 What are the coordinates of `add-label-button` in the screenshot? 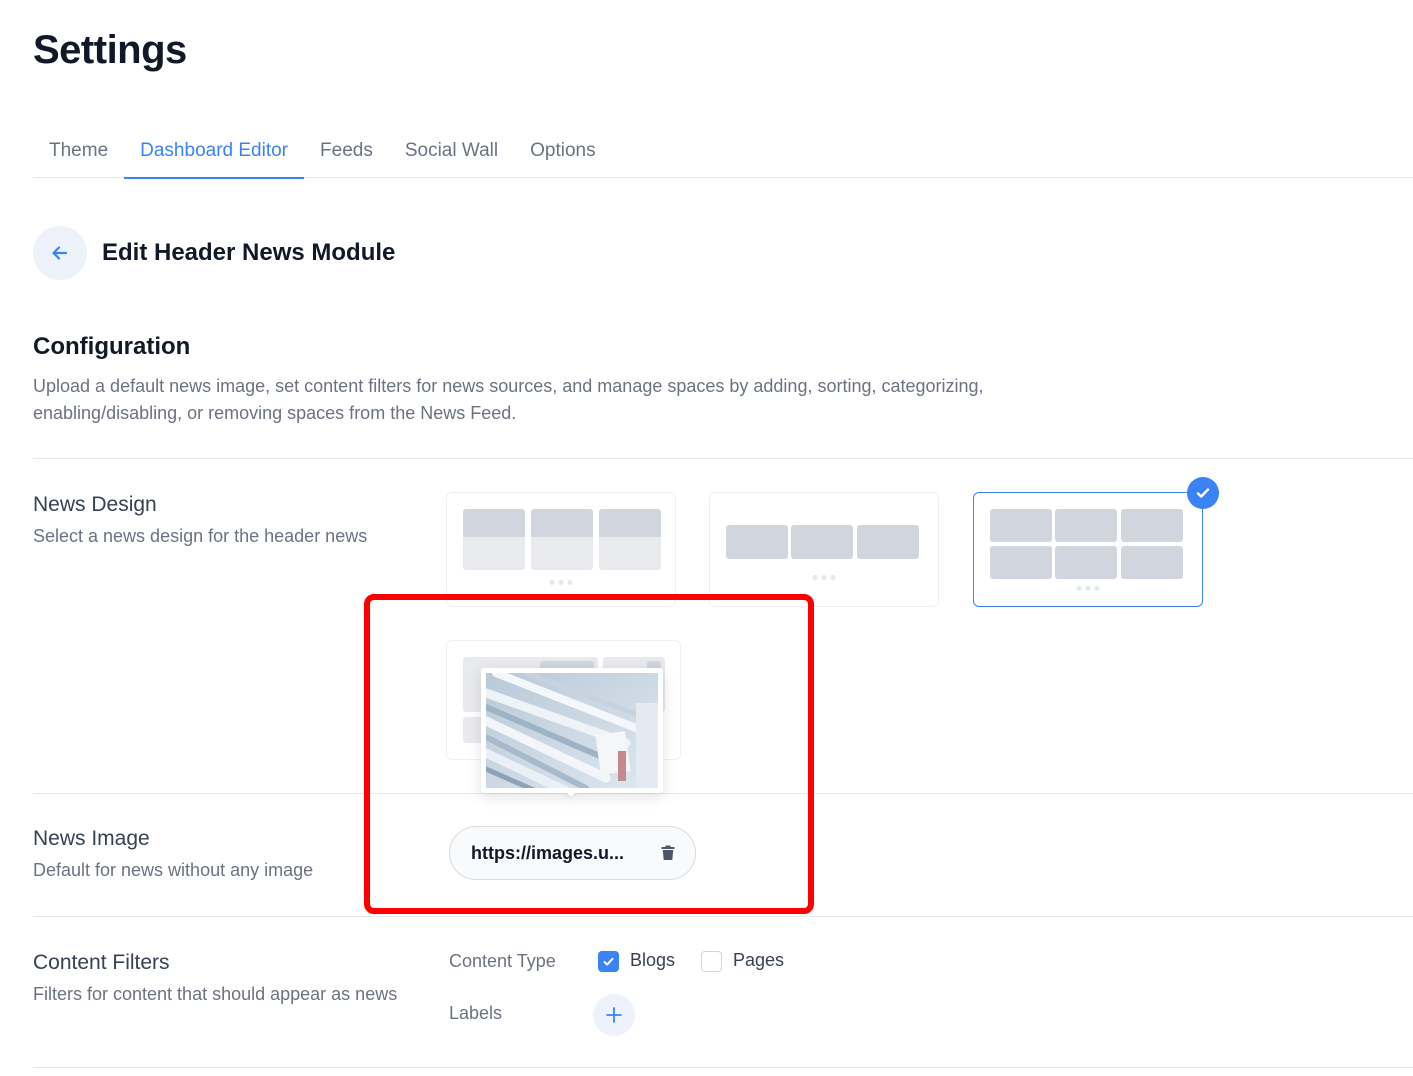 It's located at (614, 1015).